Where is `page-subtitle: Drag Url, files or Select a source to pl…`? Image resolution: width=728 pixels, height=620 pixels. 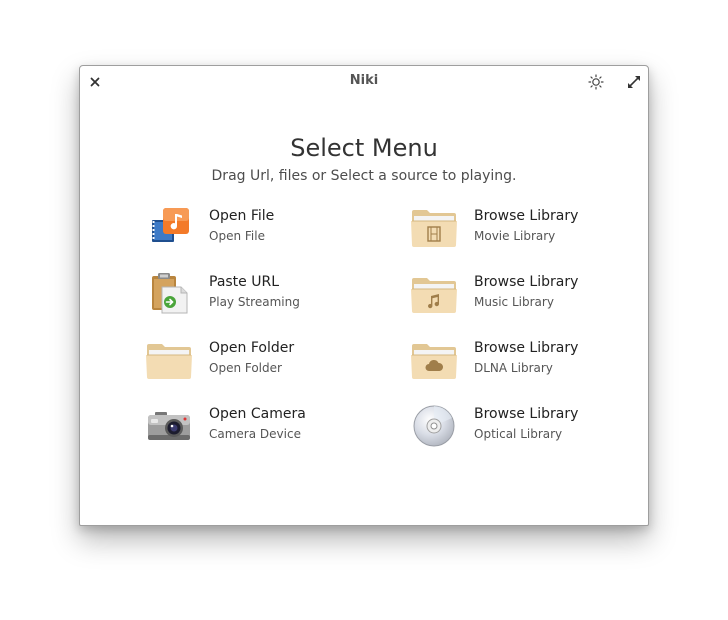 page-subtitle: Drag Url, files or Select a source to pl… is located at coordinates (364, 176).